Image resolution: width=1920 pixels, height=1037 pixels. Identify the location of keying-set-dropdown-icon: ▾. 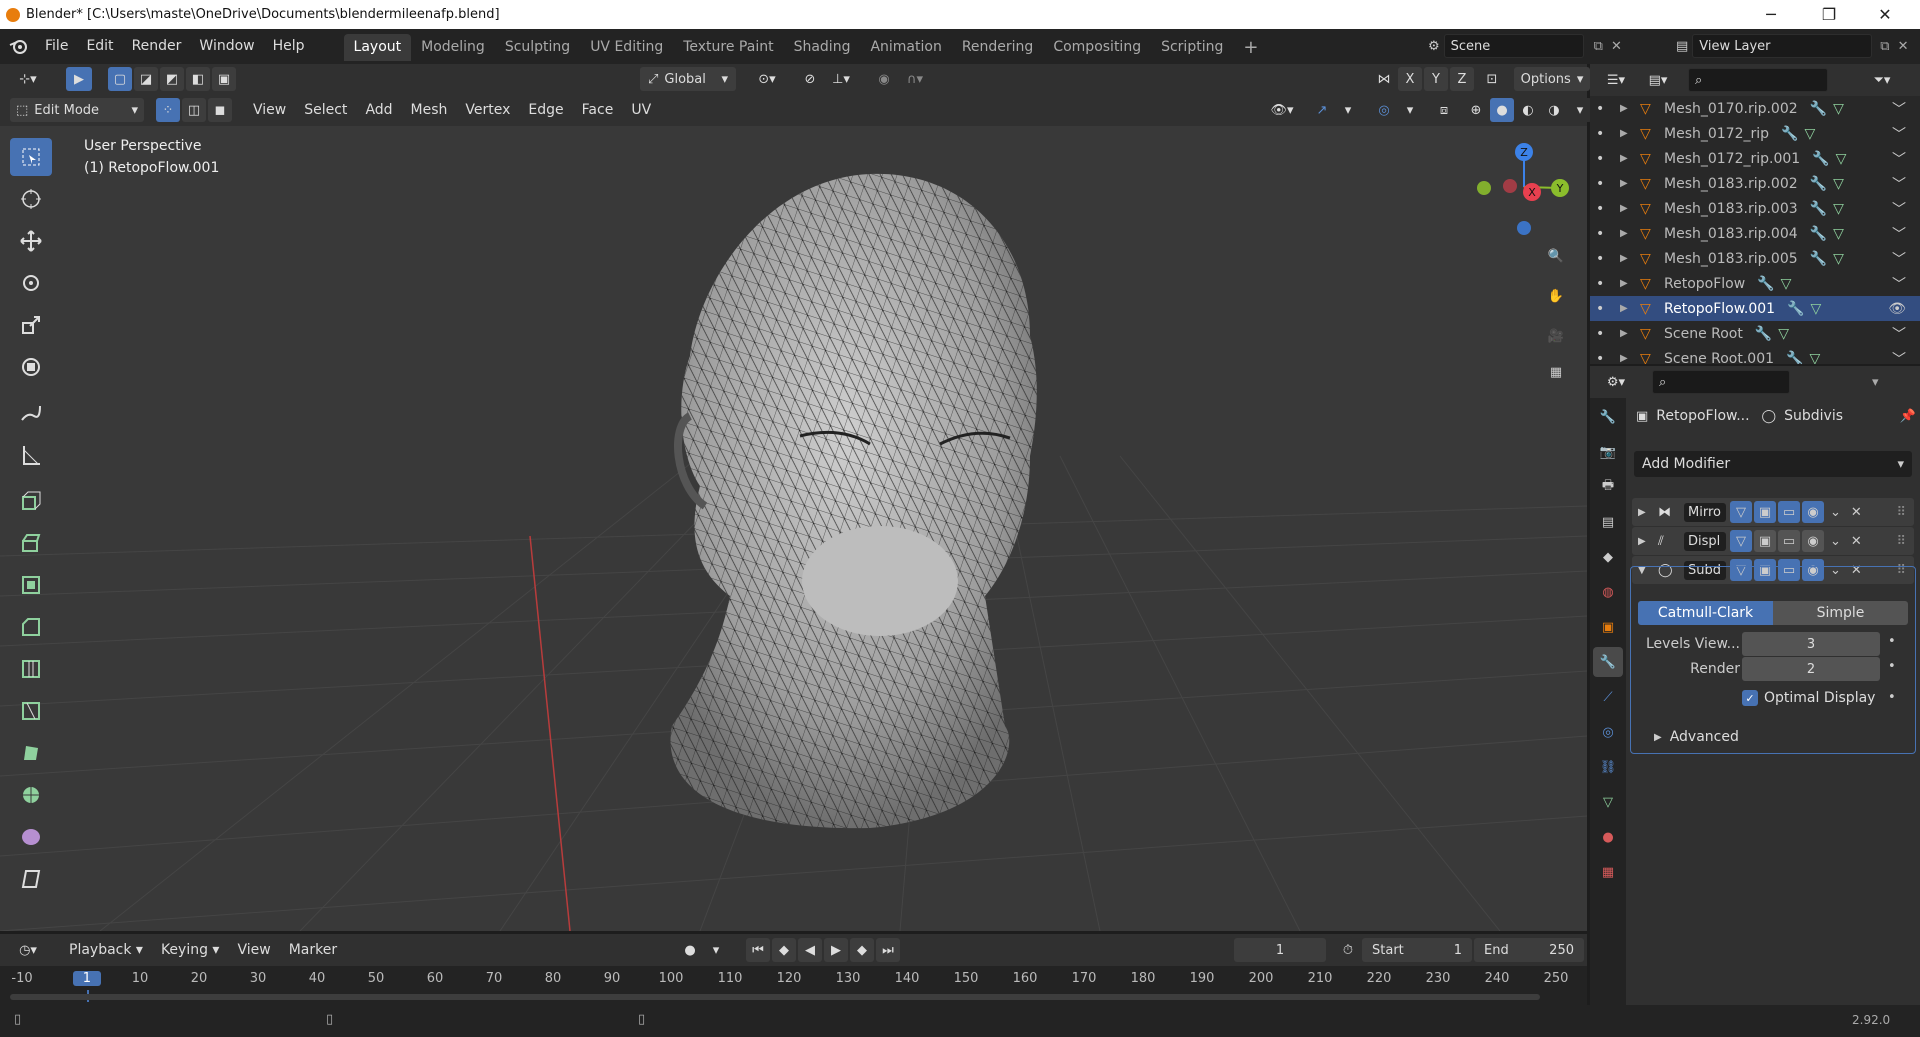
(716, 950).